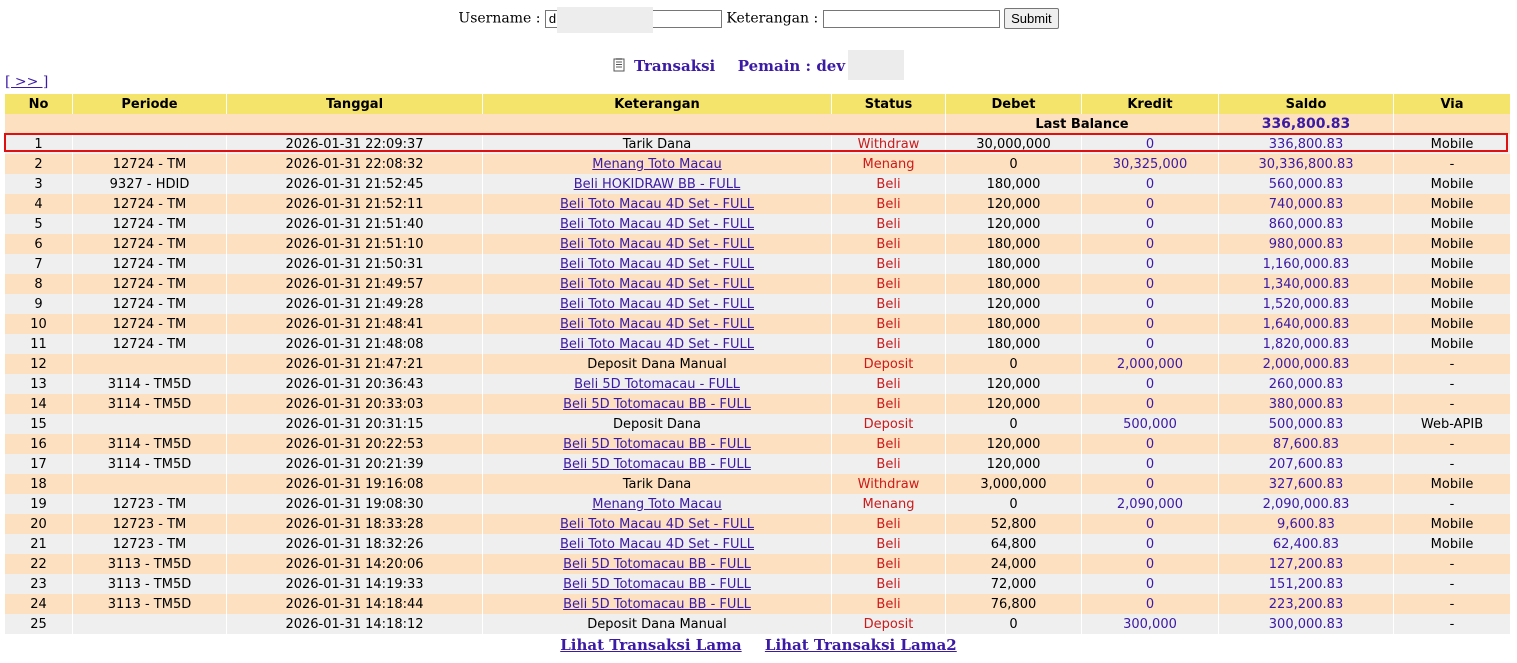 The width and height of the screenshot is (1517, 663). I want to click on lihat-transaksi-lama-link: Lihat Transaksi Lama, so click(650, 645).